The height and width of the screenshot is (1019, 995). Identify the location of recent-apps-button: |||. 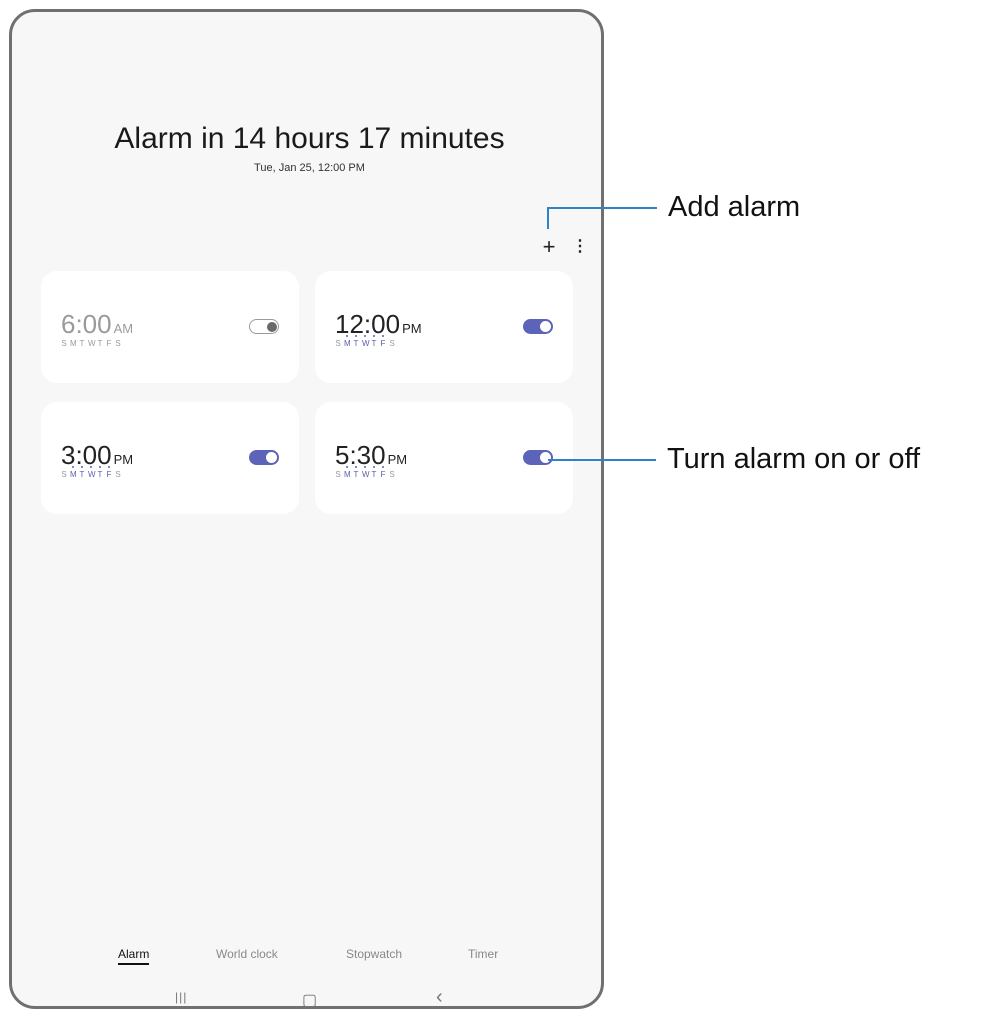
(181, 997).